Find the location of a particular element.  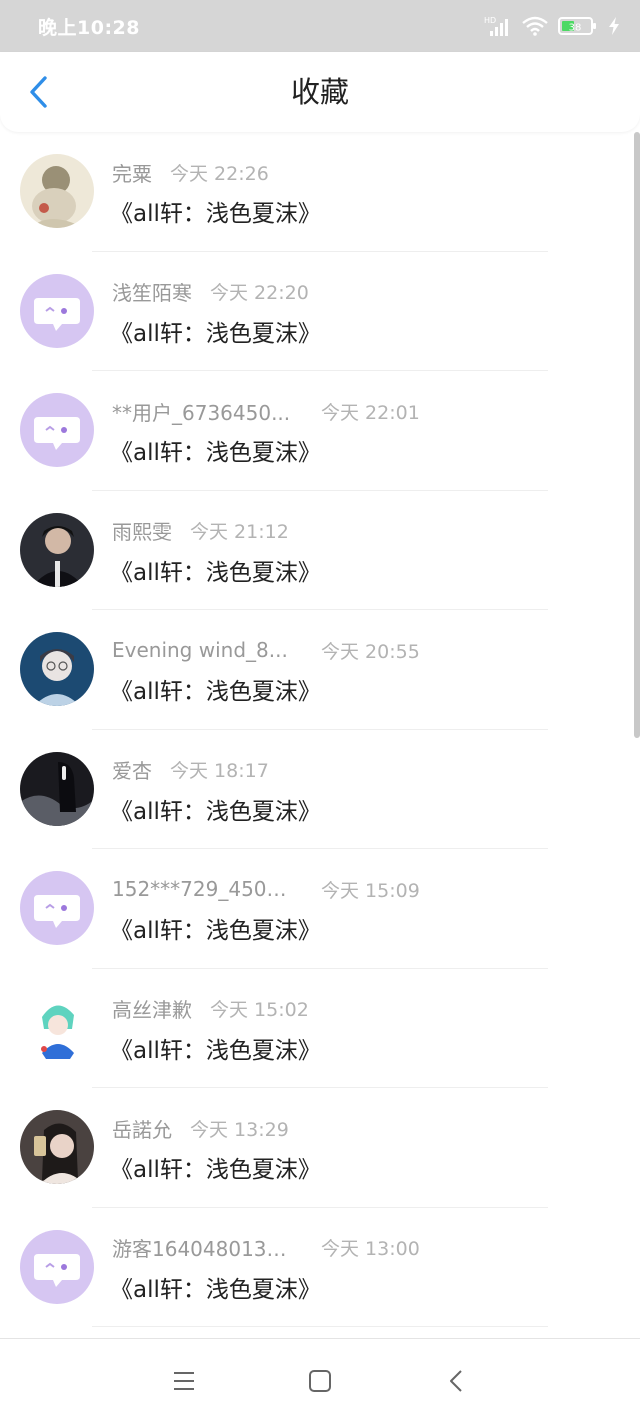

charging-icon is located at coordinates (614, 26).